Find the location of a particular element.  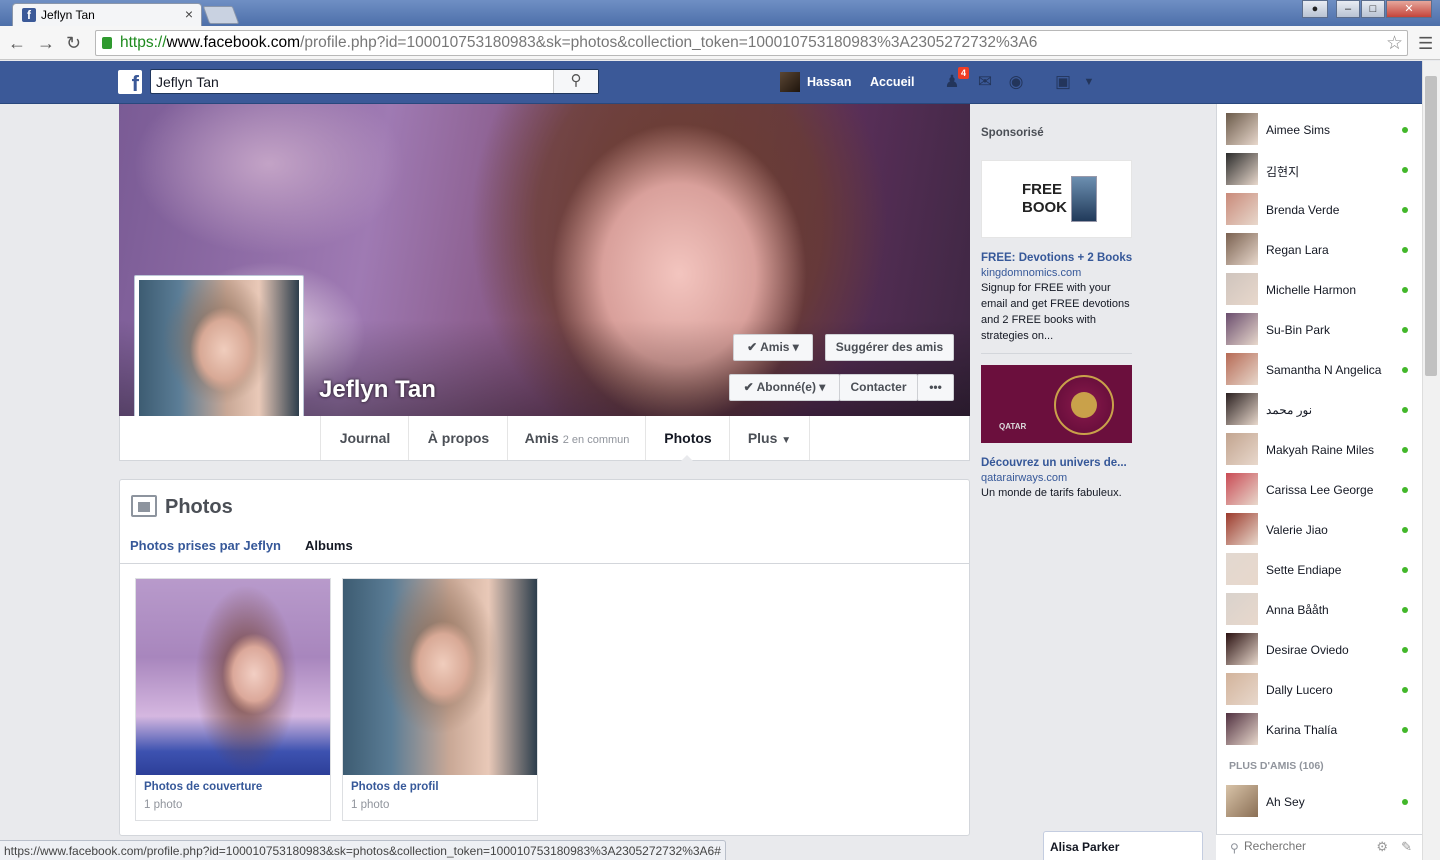

album-card: Photos de couverture 1 photo is located at coordinates (233, 699).